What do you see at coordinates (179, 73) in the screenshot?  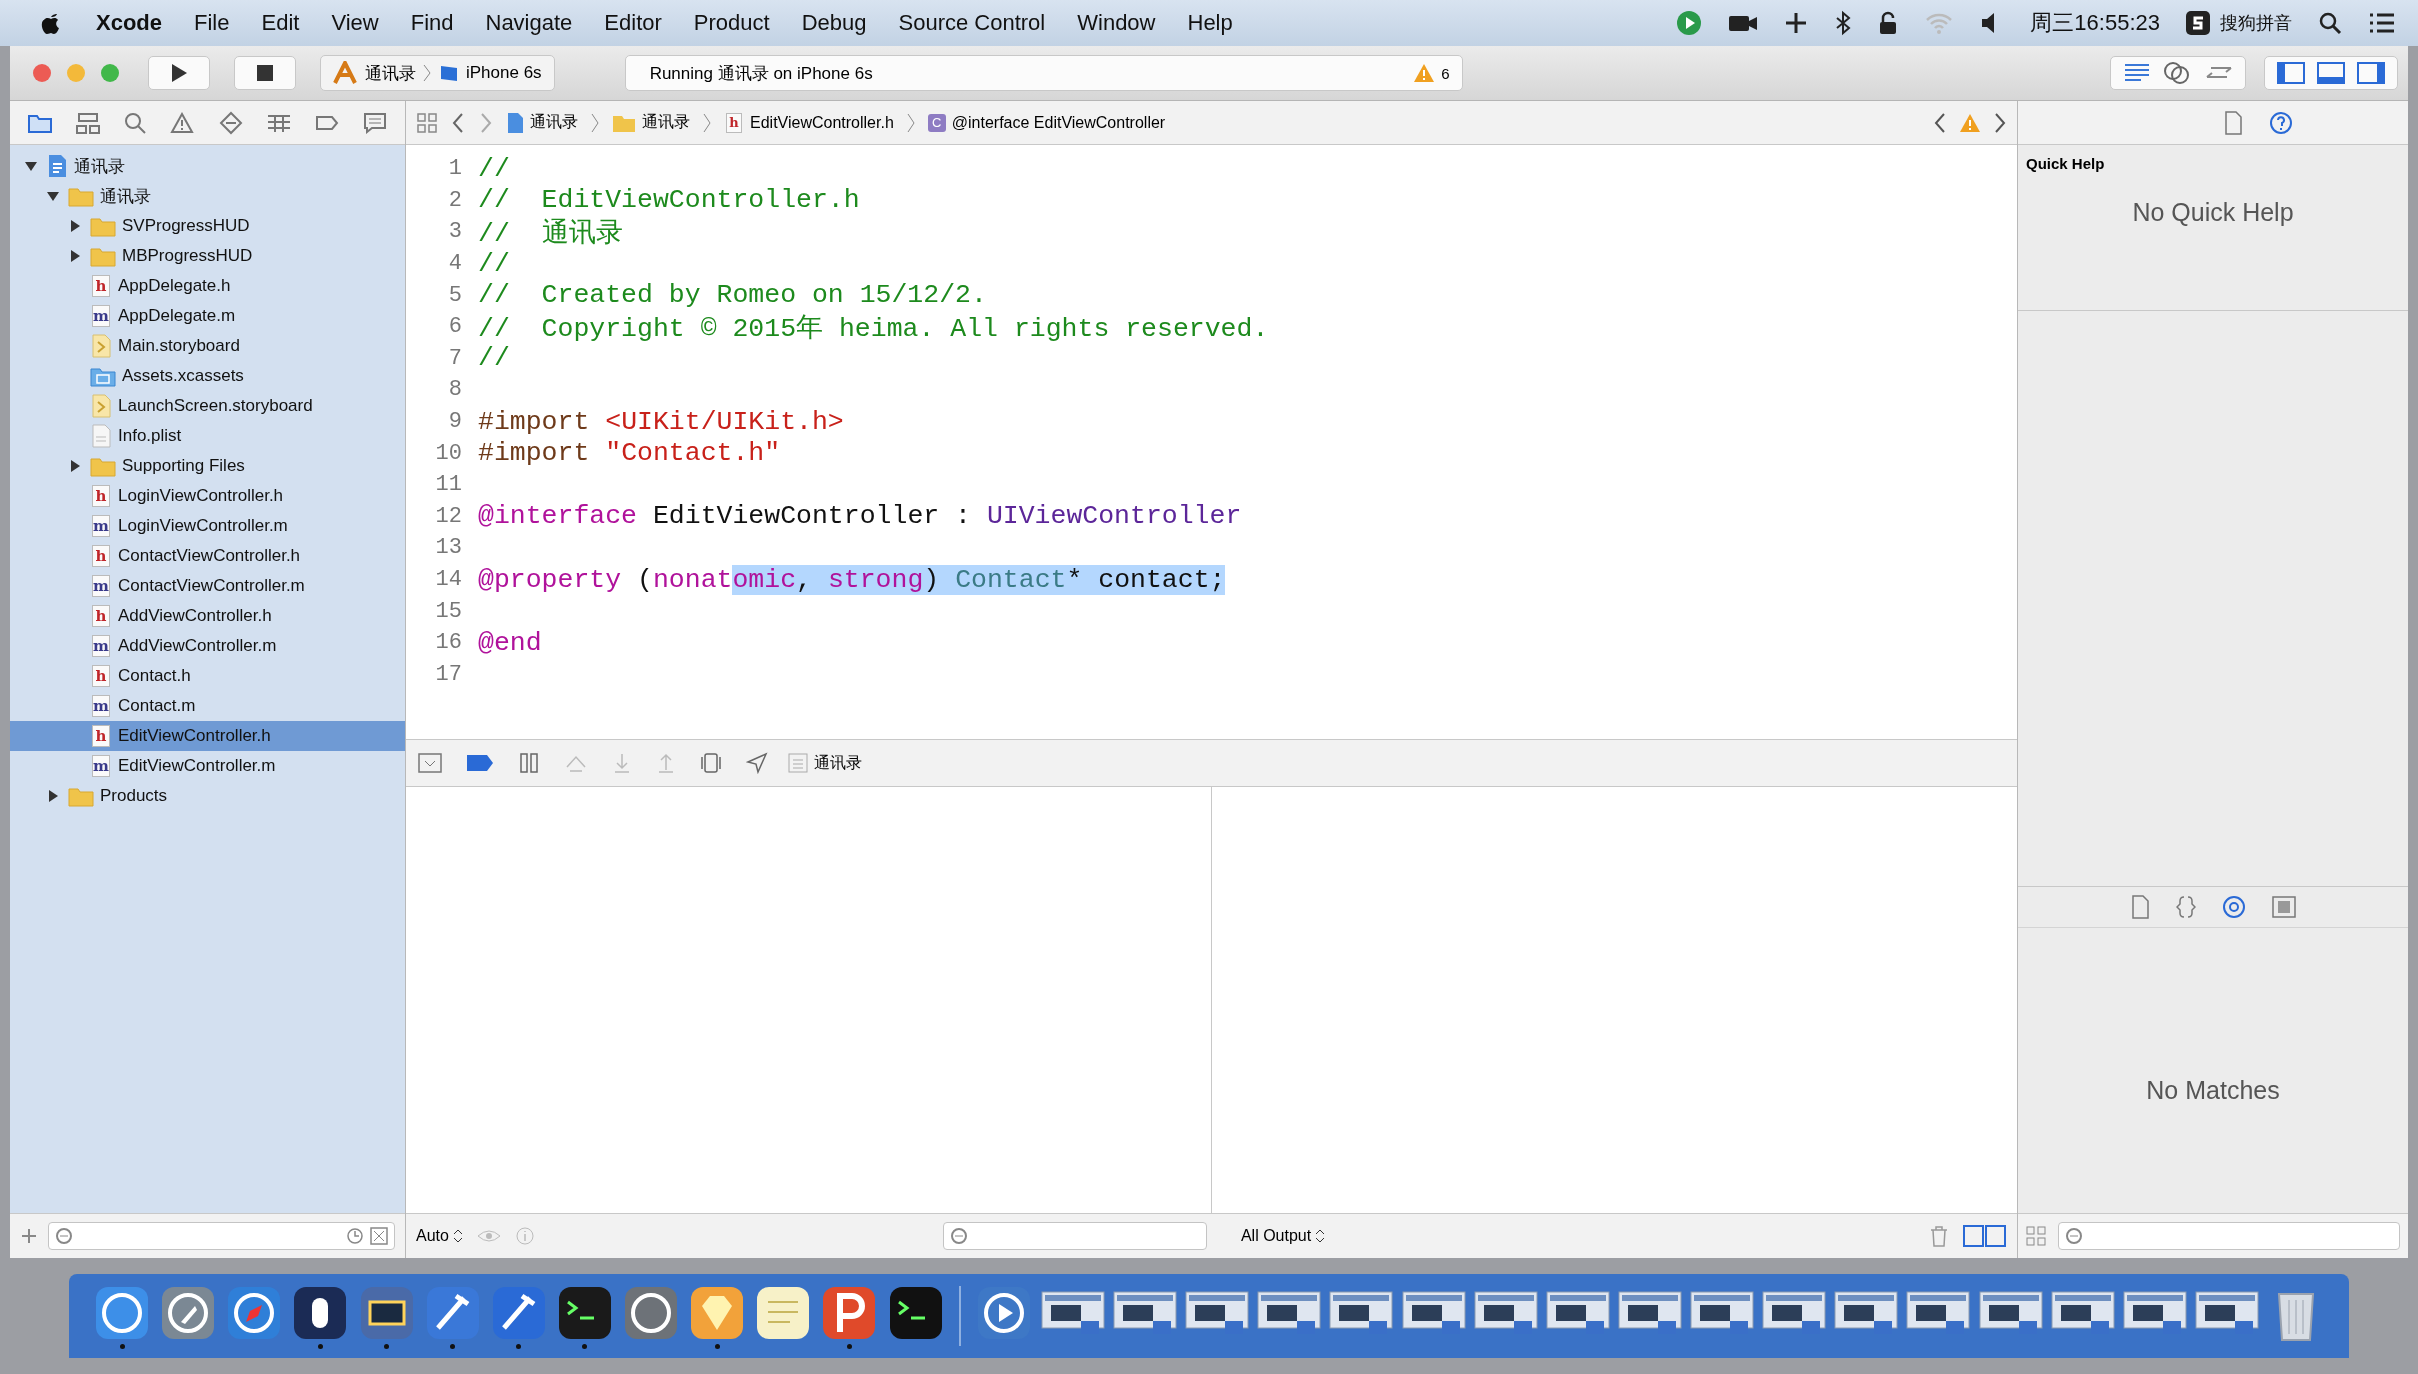 I see `run-button` at bounding box center [179, 73].